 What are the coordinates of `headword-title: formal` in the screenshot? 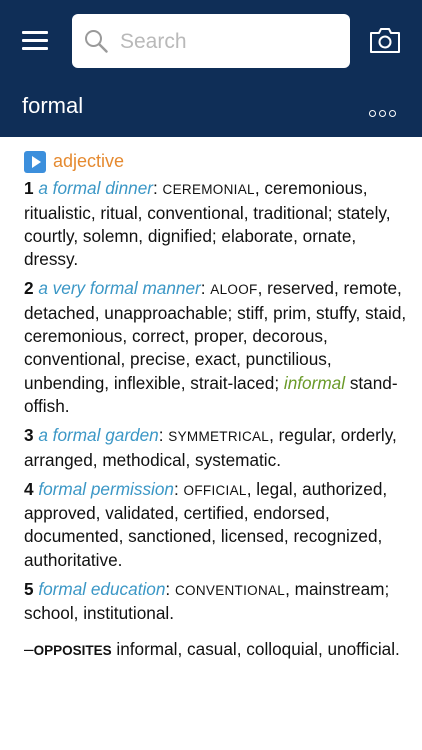 It's located at (53, 105).